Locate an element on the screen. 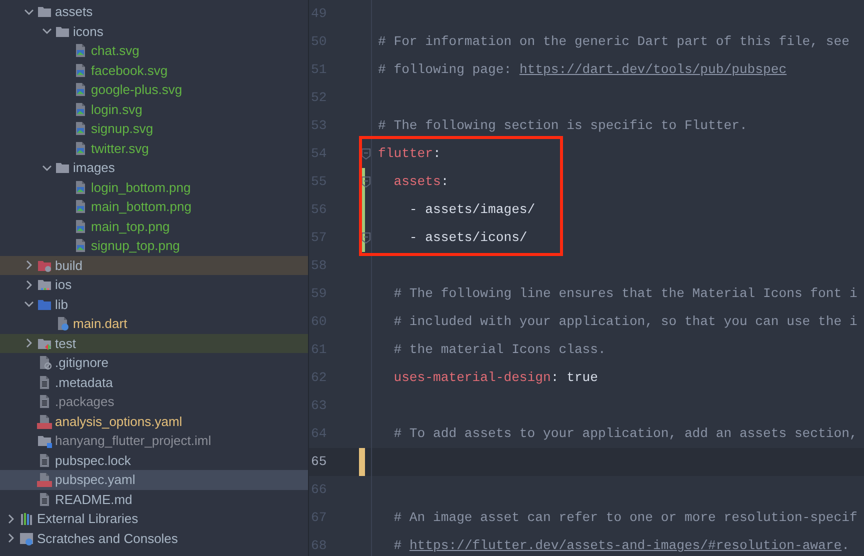 The image size is (864, 556). file-name: main_top.png is located at coordinates (130, 226).